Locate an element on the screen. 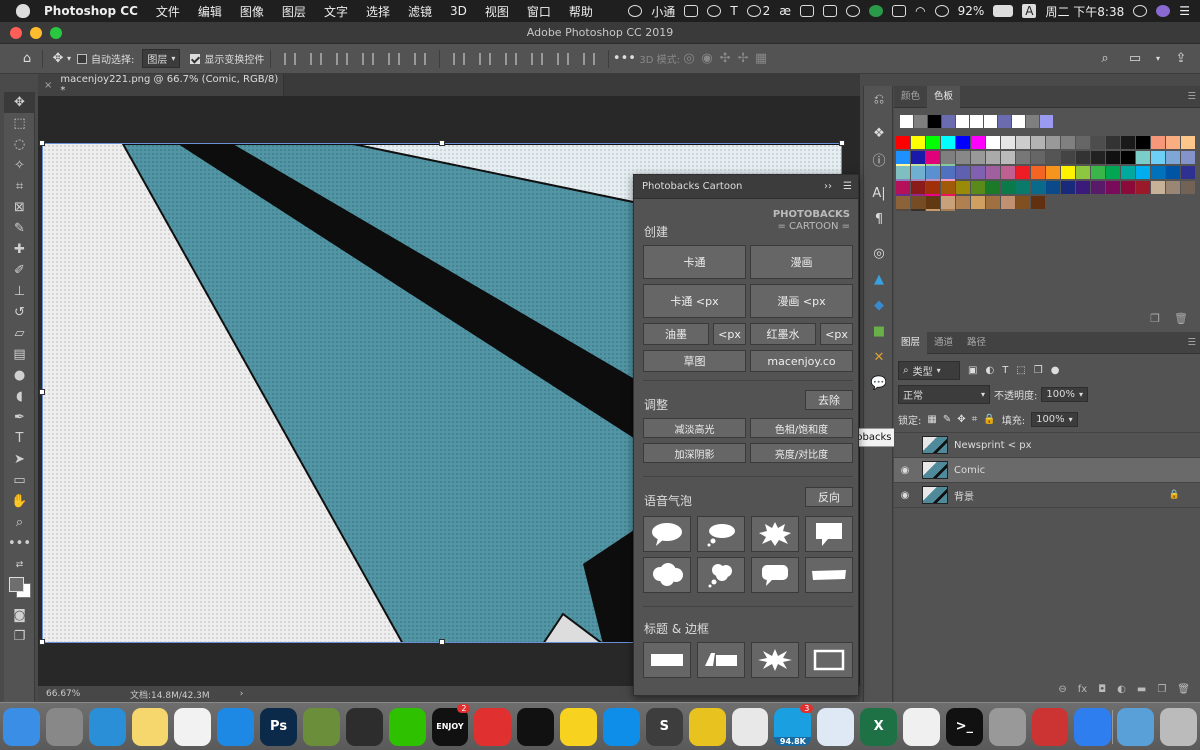  text-status-icon: T is located at coordinates (733, 11).